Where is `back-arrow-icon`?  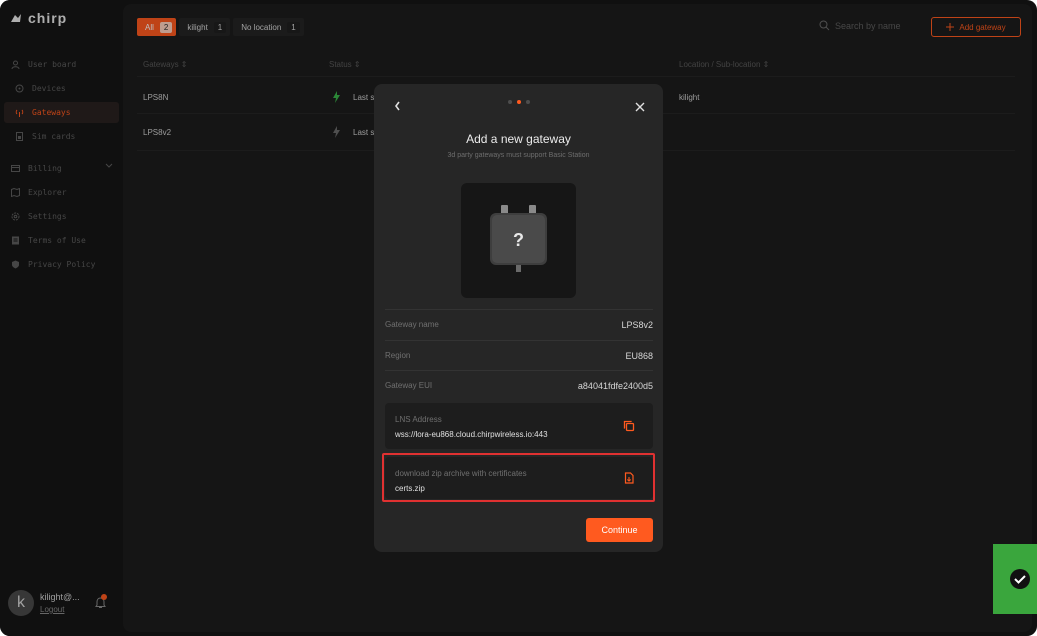
back-arrow-icon is located at coordinates (397, 106).